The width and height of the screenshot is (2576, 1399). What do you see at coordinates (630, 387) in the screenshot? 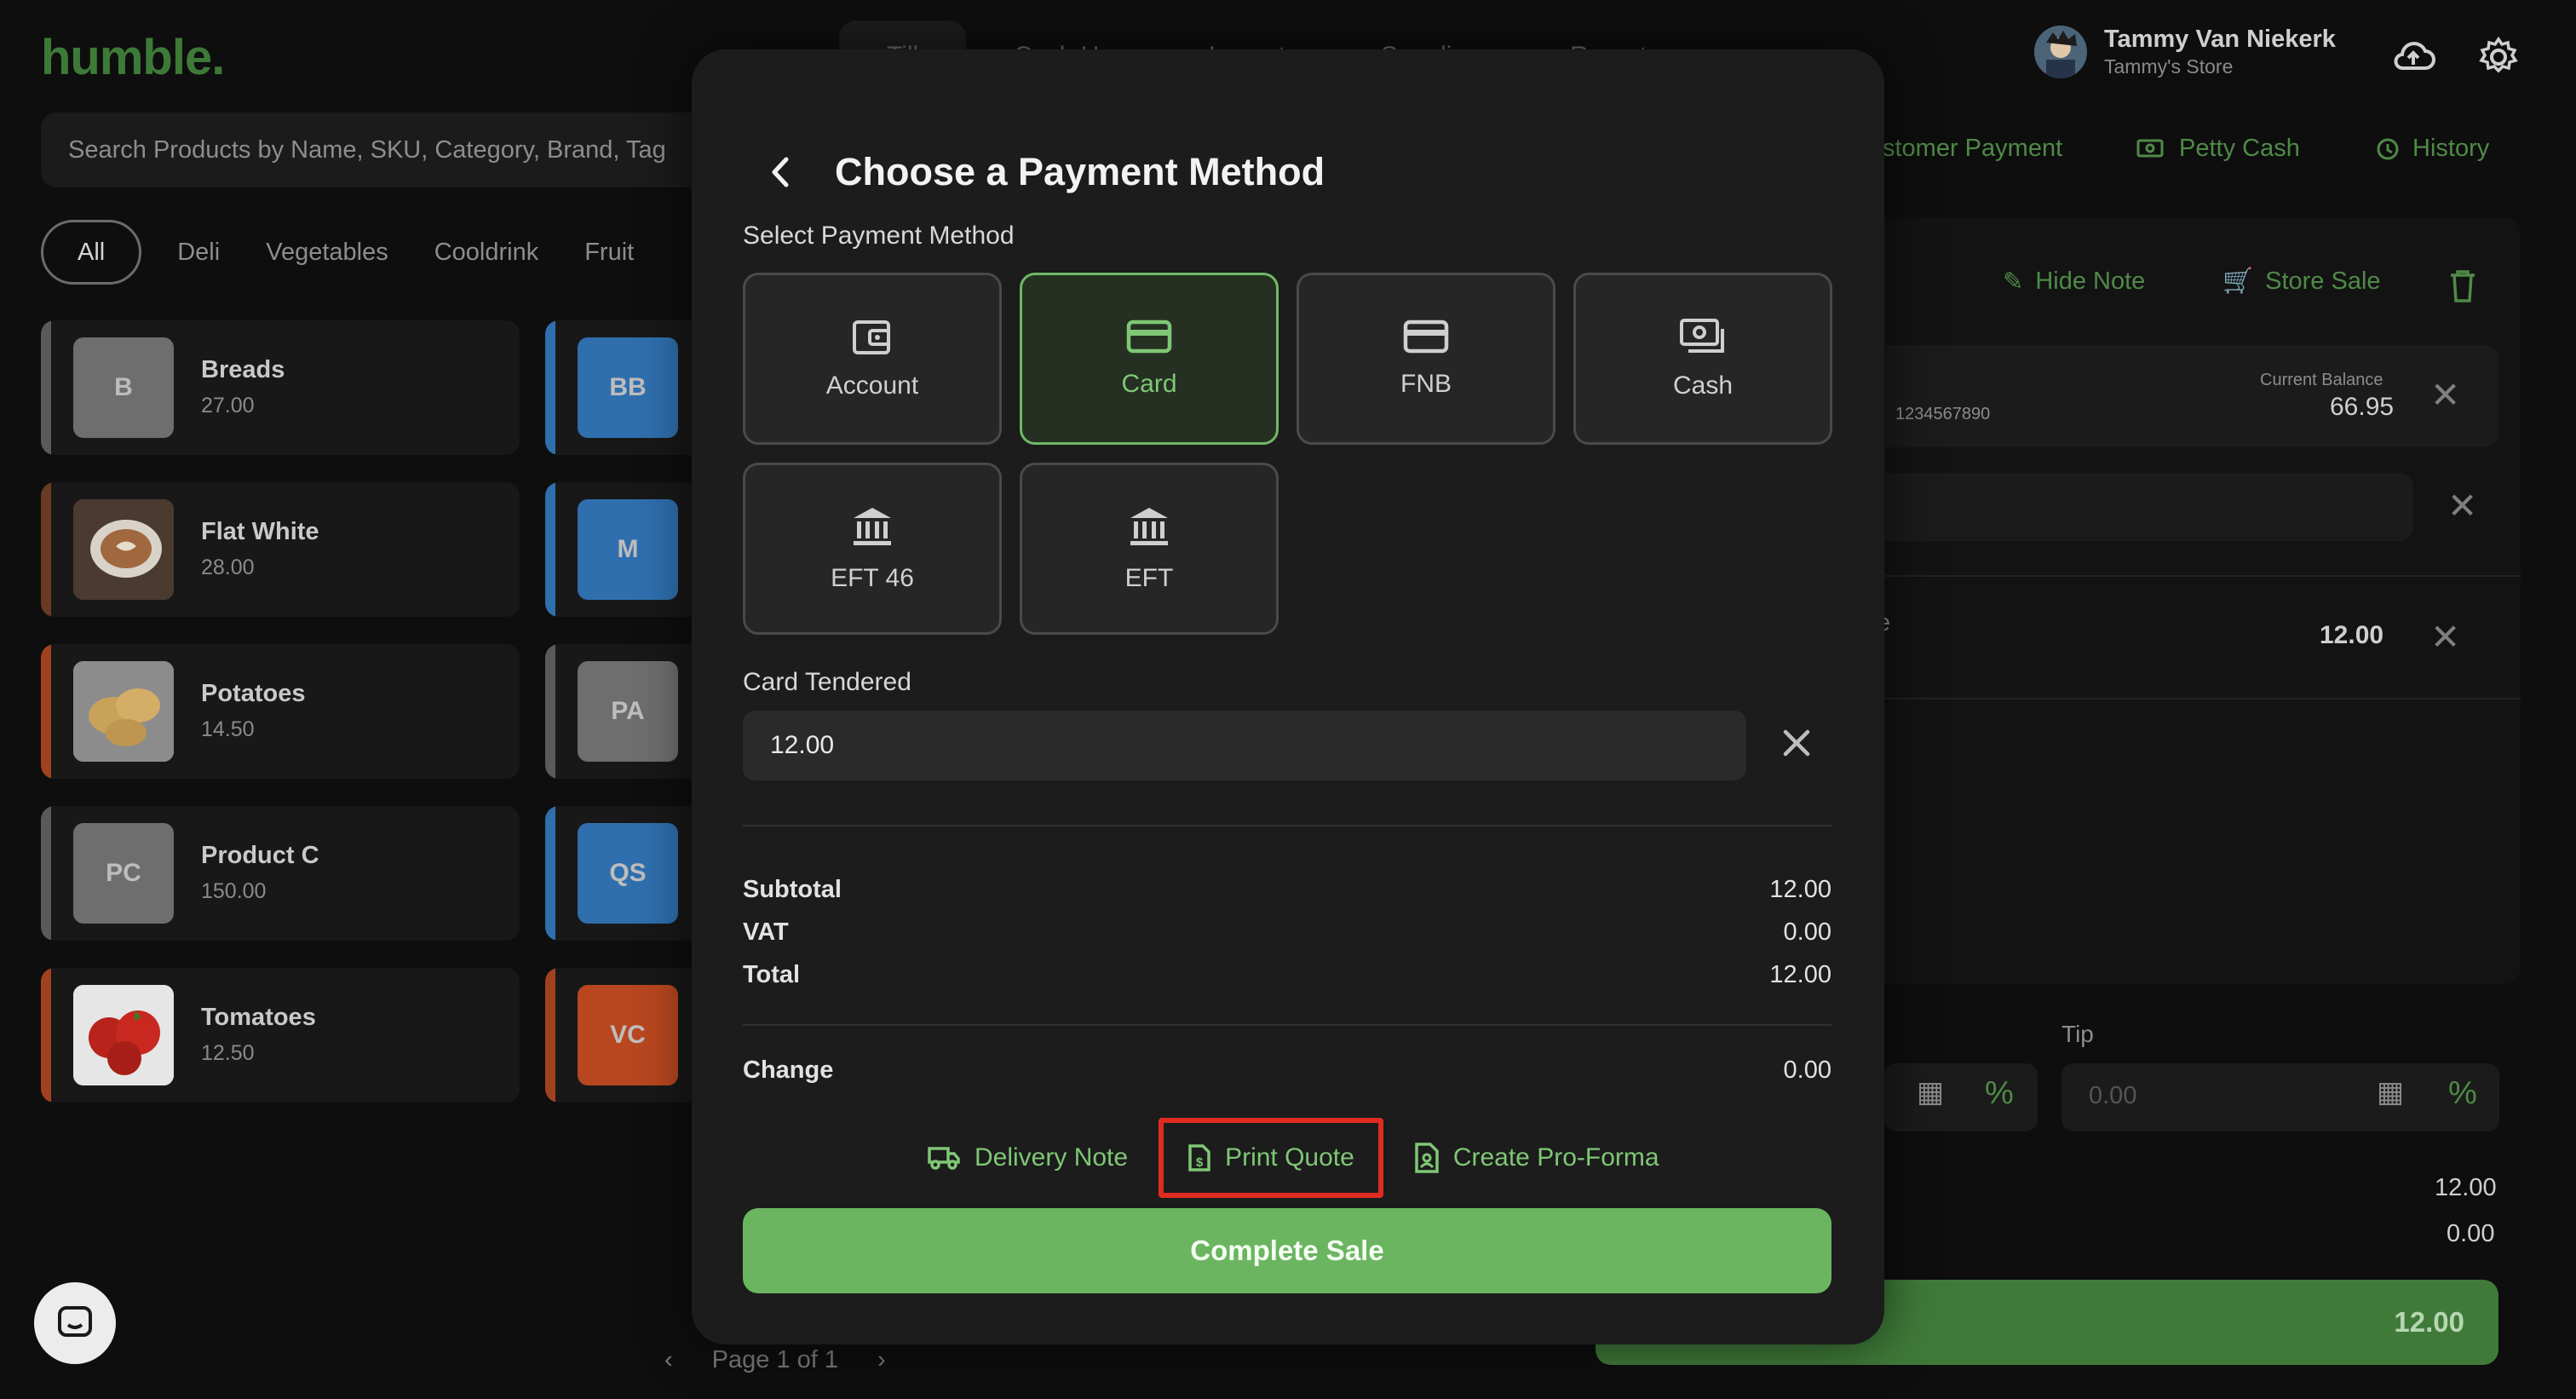
I see `product-card: BB` at bounding box center [630, 387].